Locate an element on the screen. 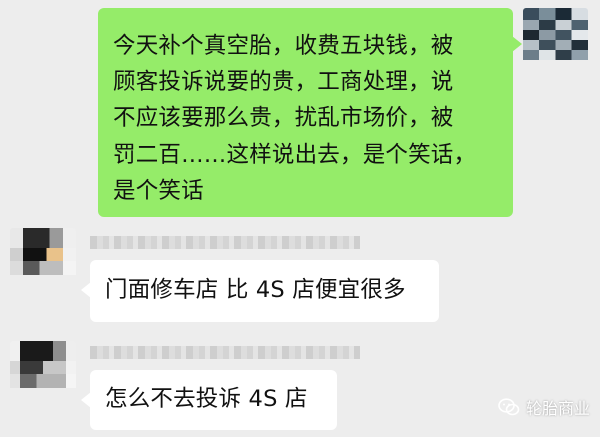  message-line: 顾客投诉说要的贵，工商处理，说 is located at coordinates (283, 82).